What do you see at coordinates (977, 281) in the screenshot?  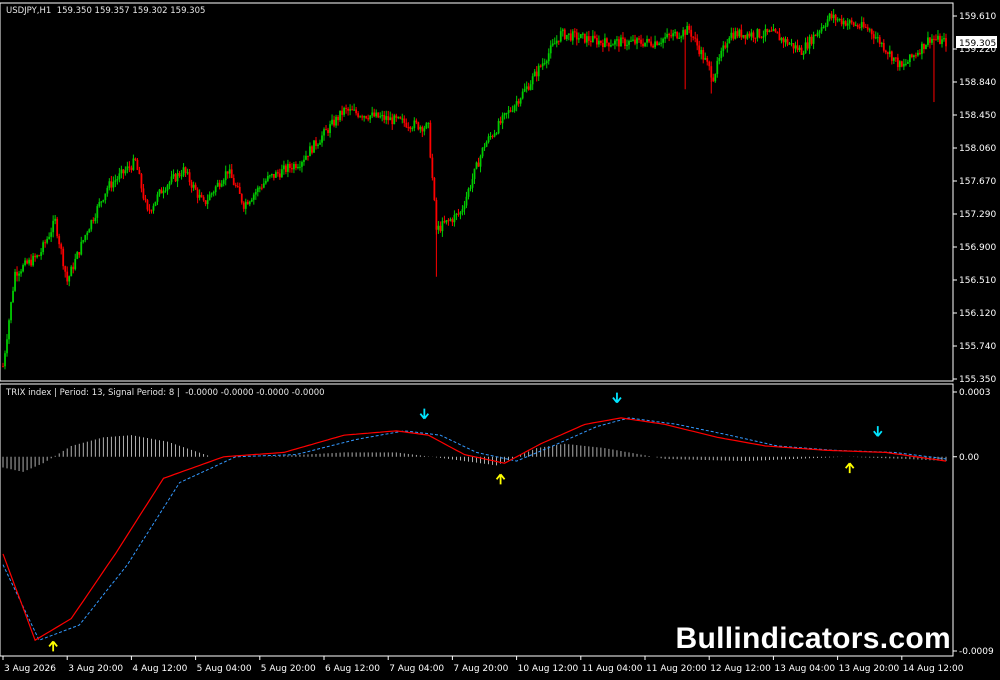 I see `price-label: 156.510` at bounding box center [977, 281].